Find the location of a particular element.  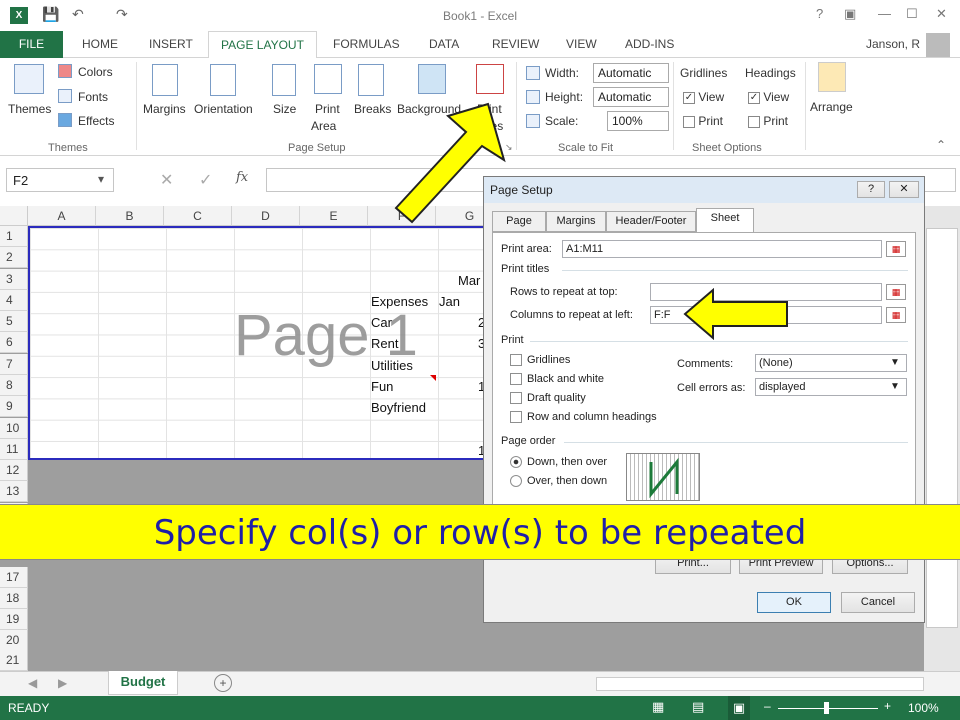

row-header: 3 is located at coordinates (14, 279).